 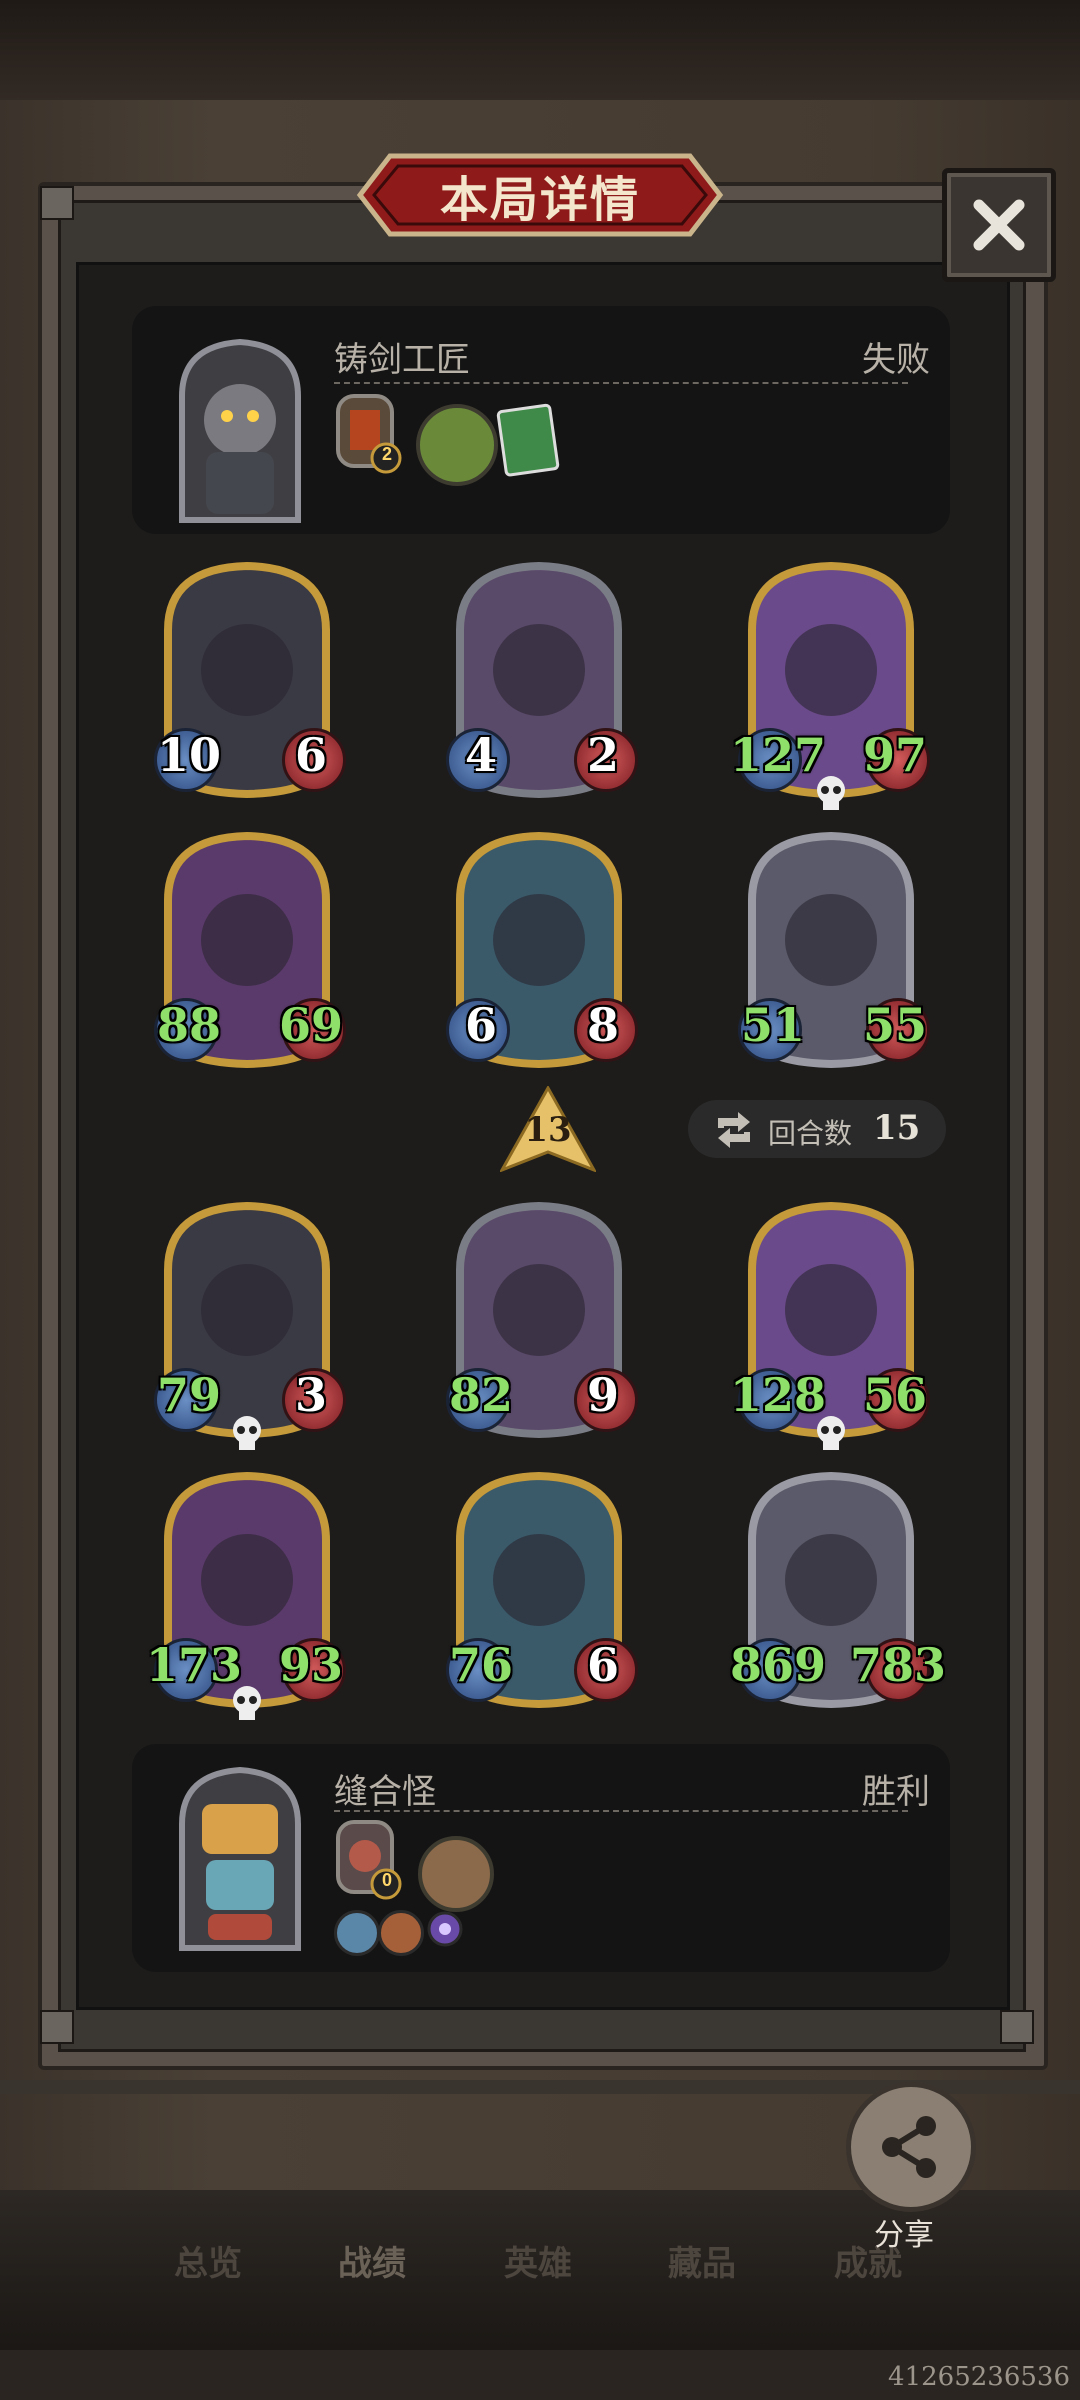 I want to click on minion-card: 68, so click(x=542, y=949).